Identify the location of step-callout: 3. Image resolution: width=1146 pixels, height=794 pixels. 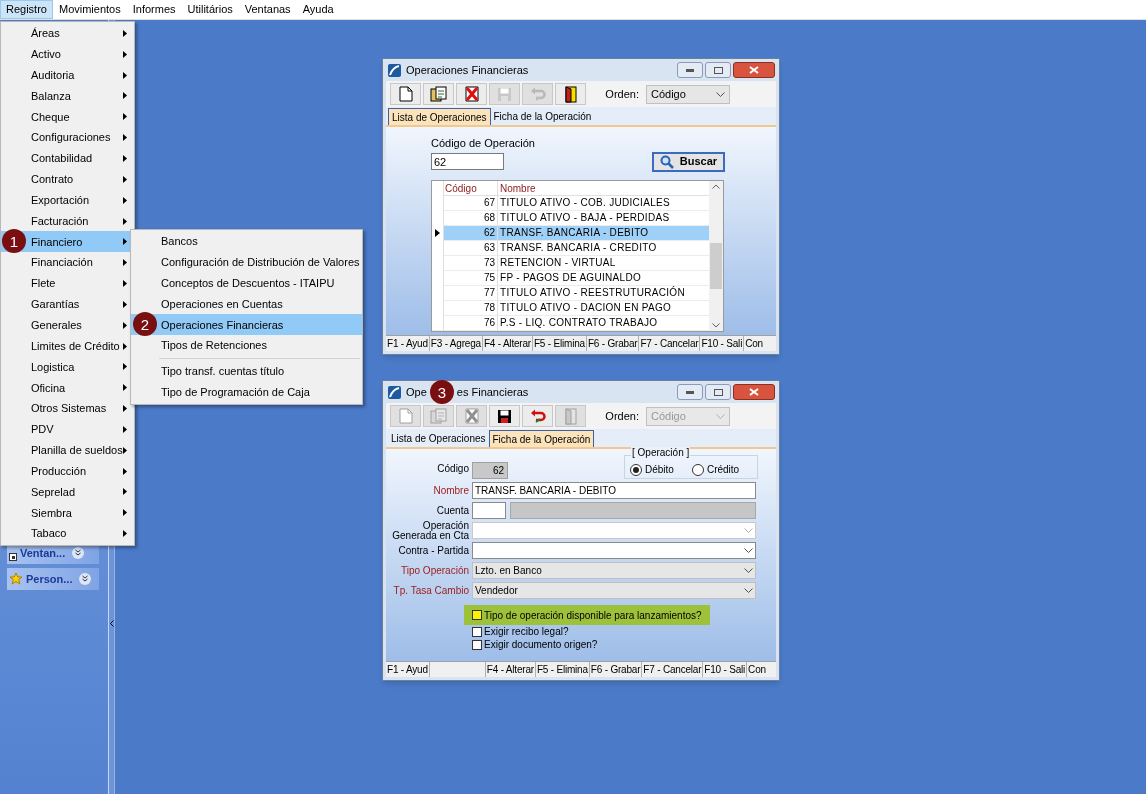
(441, 392).